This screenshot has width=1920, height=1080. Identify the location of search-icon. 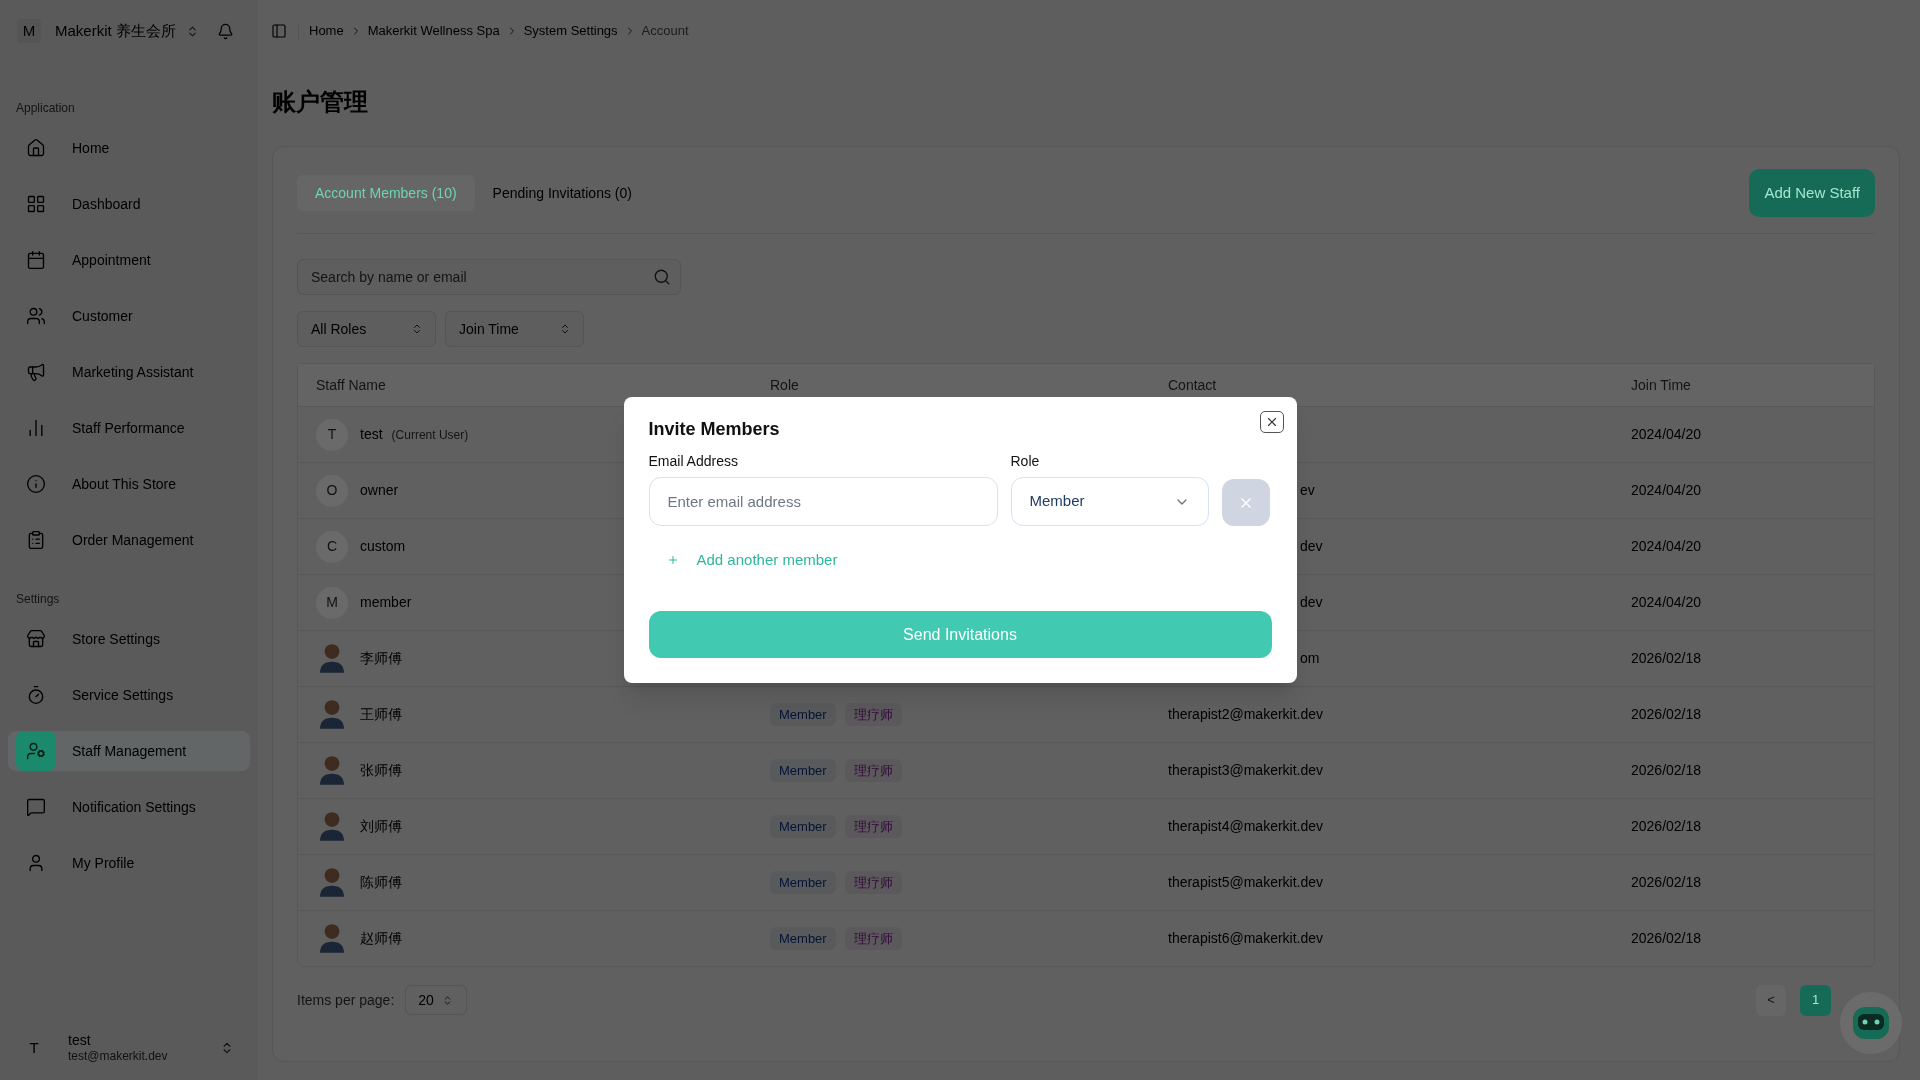
(662, 277).